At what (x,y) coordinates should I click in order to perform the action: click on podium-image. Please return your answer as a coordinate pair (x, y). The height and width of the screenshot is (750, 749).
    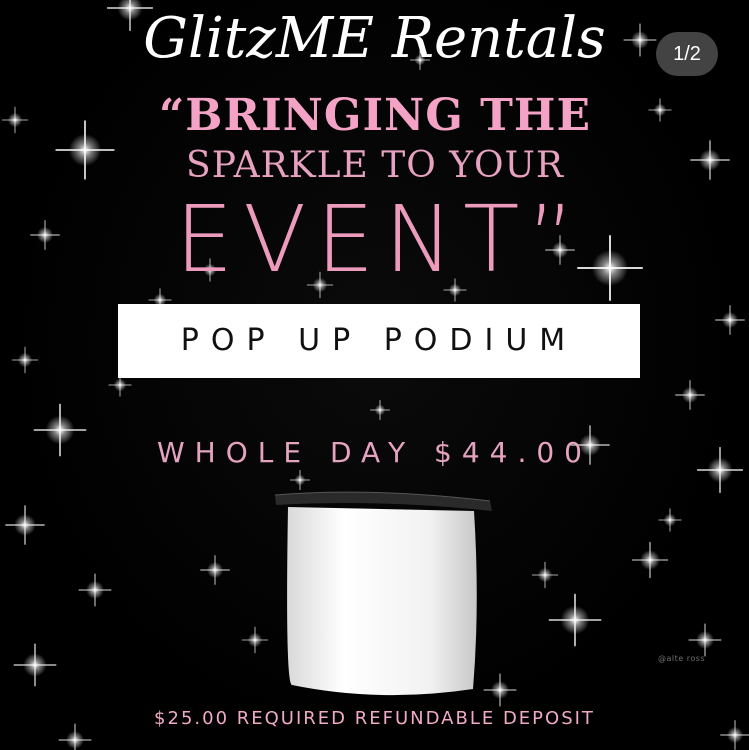
    Looking at the image, I should click on (383, 593).